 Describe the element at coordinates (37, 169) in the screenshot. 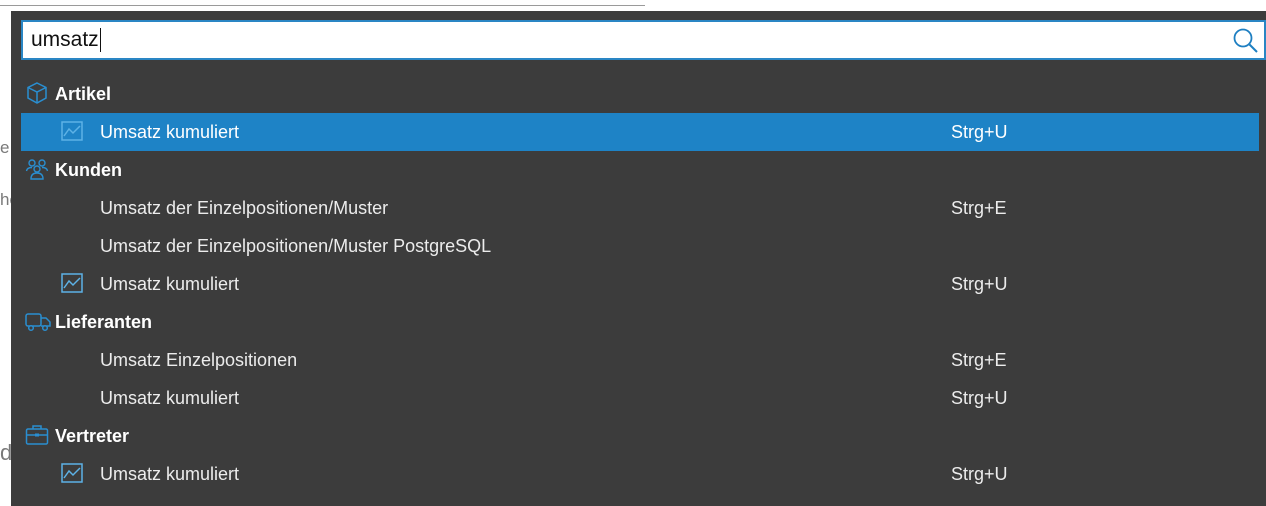

I see `users-icon` at that location.